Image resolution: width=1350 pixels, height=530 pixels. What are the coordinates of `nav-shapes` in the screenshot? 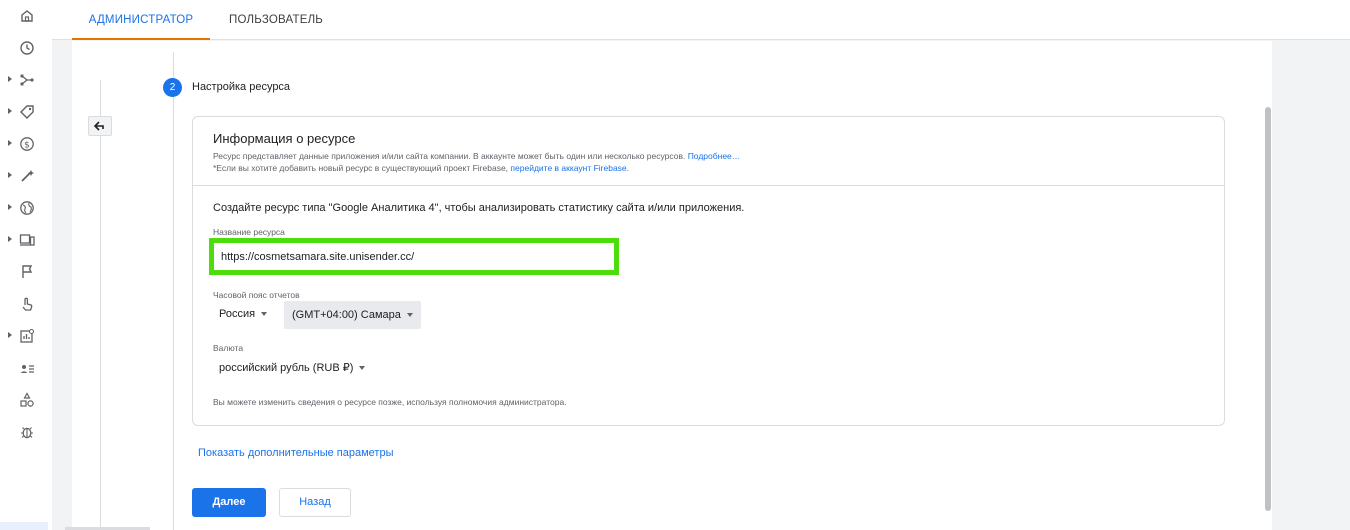 It's located at (26, 400).